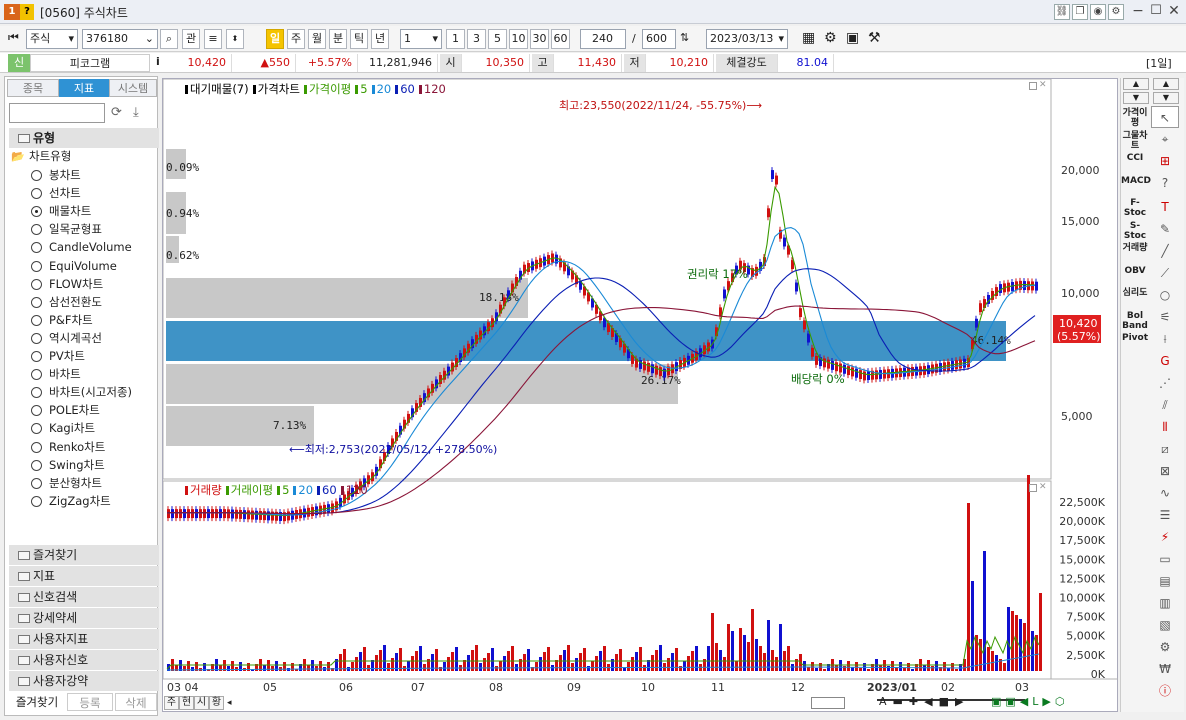 The width and height of the screenshot is (1186, 720). What do you see at coordinates (52, 39) in the screenshot?
I see `market-select: 주식 ▾` at bounding box center [52, 39].